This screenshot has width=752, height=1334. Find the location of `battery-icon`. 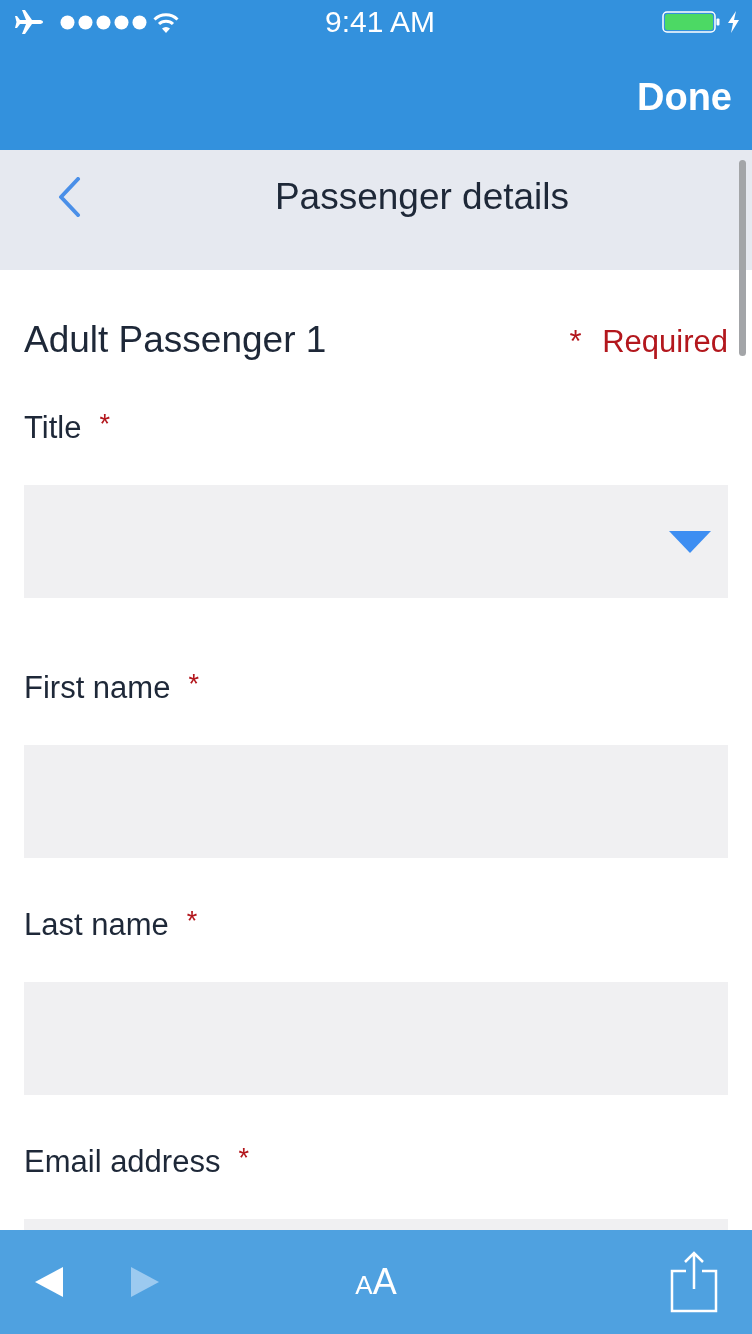

battery-icon is located at coordinates (691, 22).